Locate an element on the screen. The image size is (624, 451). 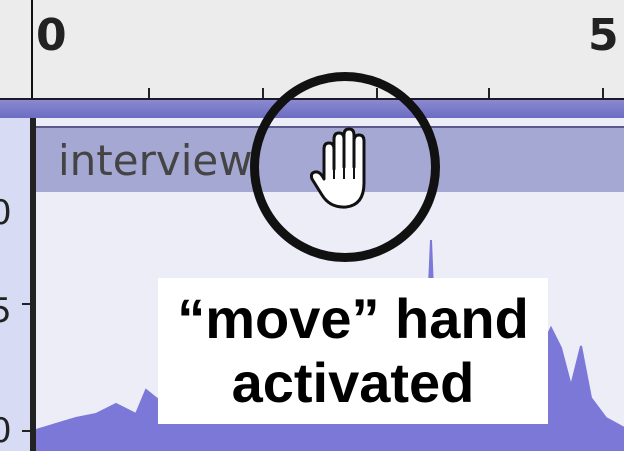
ruler-label-0: 0 is located at coordinates (51, 35).